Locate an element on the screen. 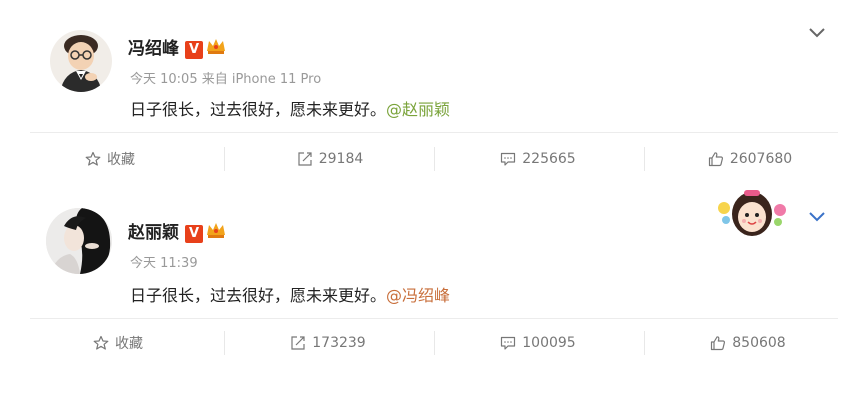  like-button: 2607680 is located at coordinates (750, 159).